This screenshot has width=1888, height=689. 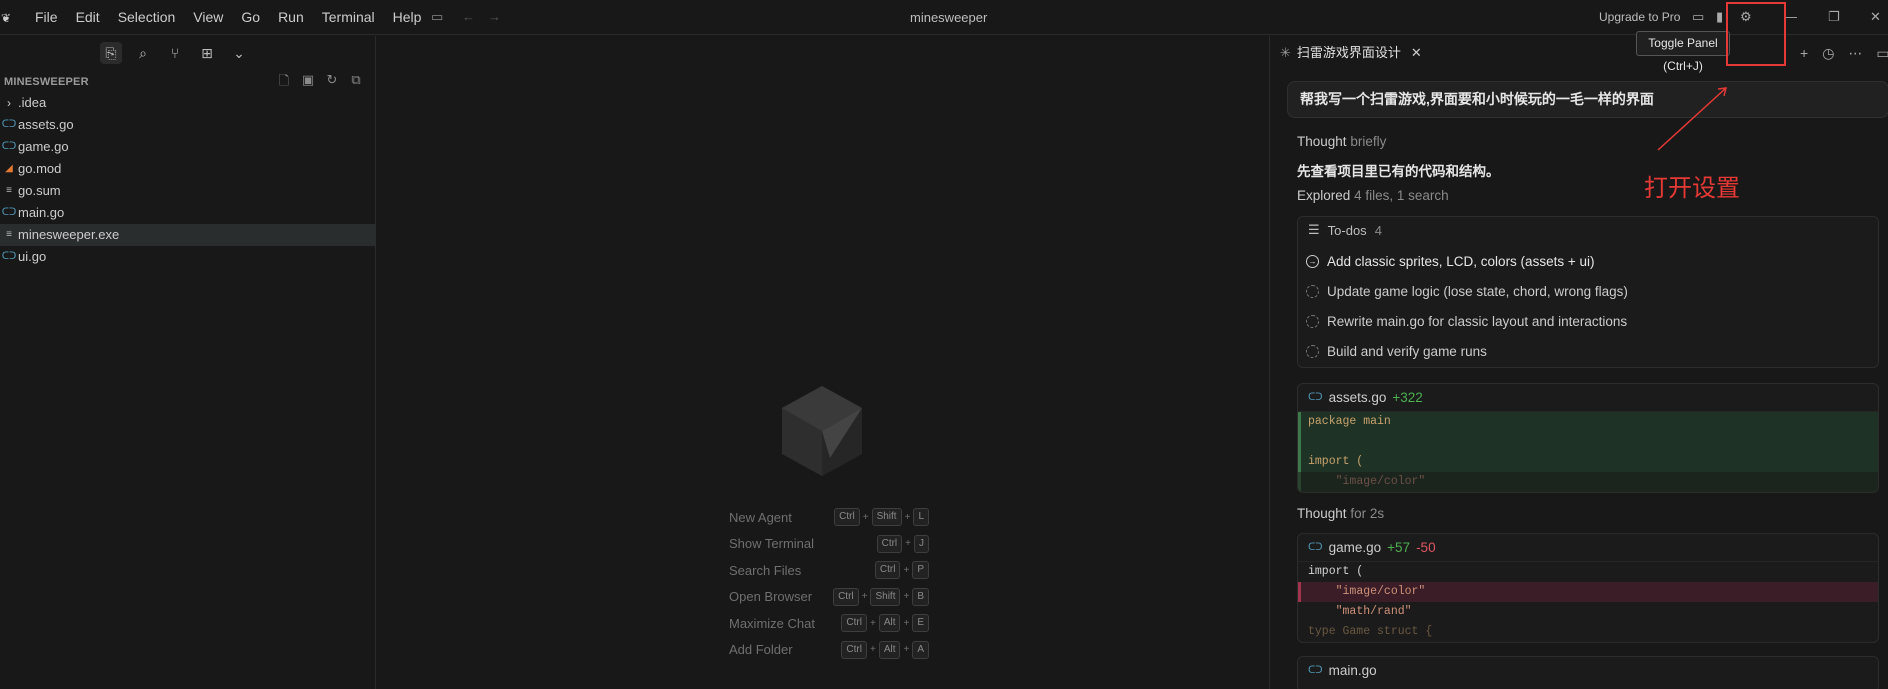 What do you see at coordinates (829, 597) in the screenshot?
I see `shortcut-open-browser: Open Browser Ctrl + Shift + B` at bounding box center [829, 597].